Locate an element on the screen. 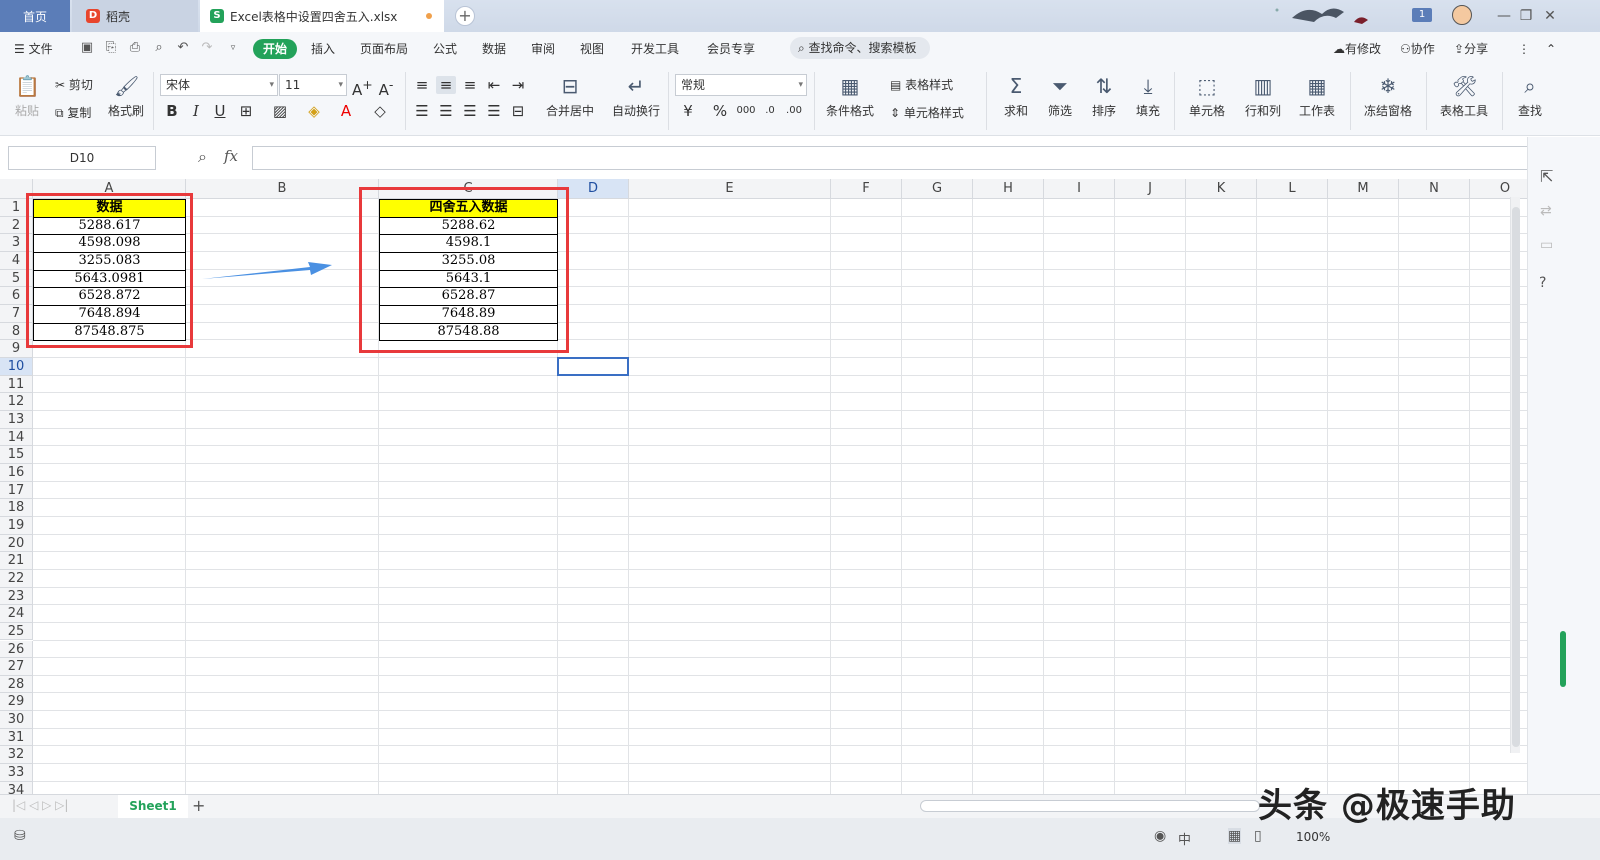 Image resolution: width=1600 pixels, height=860 pixels. filter-button: ⏷ 筛选 is located at coordinates (1060, 96).